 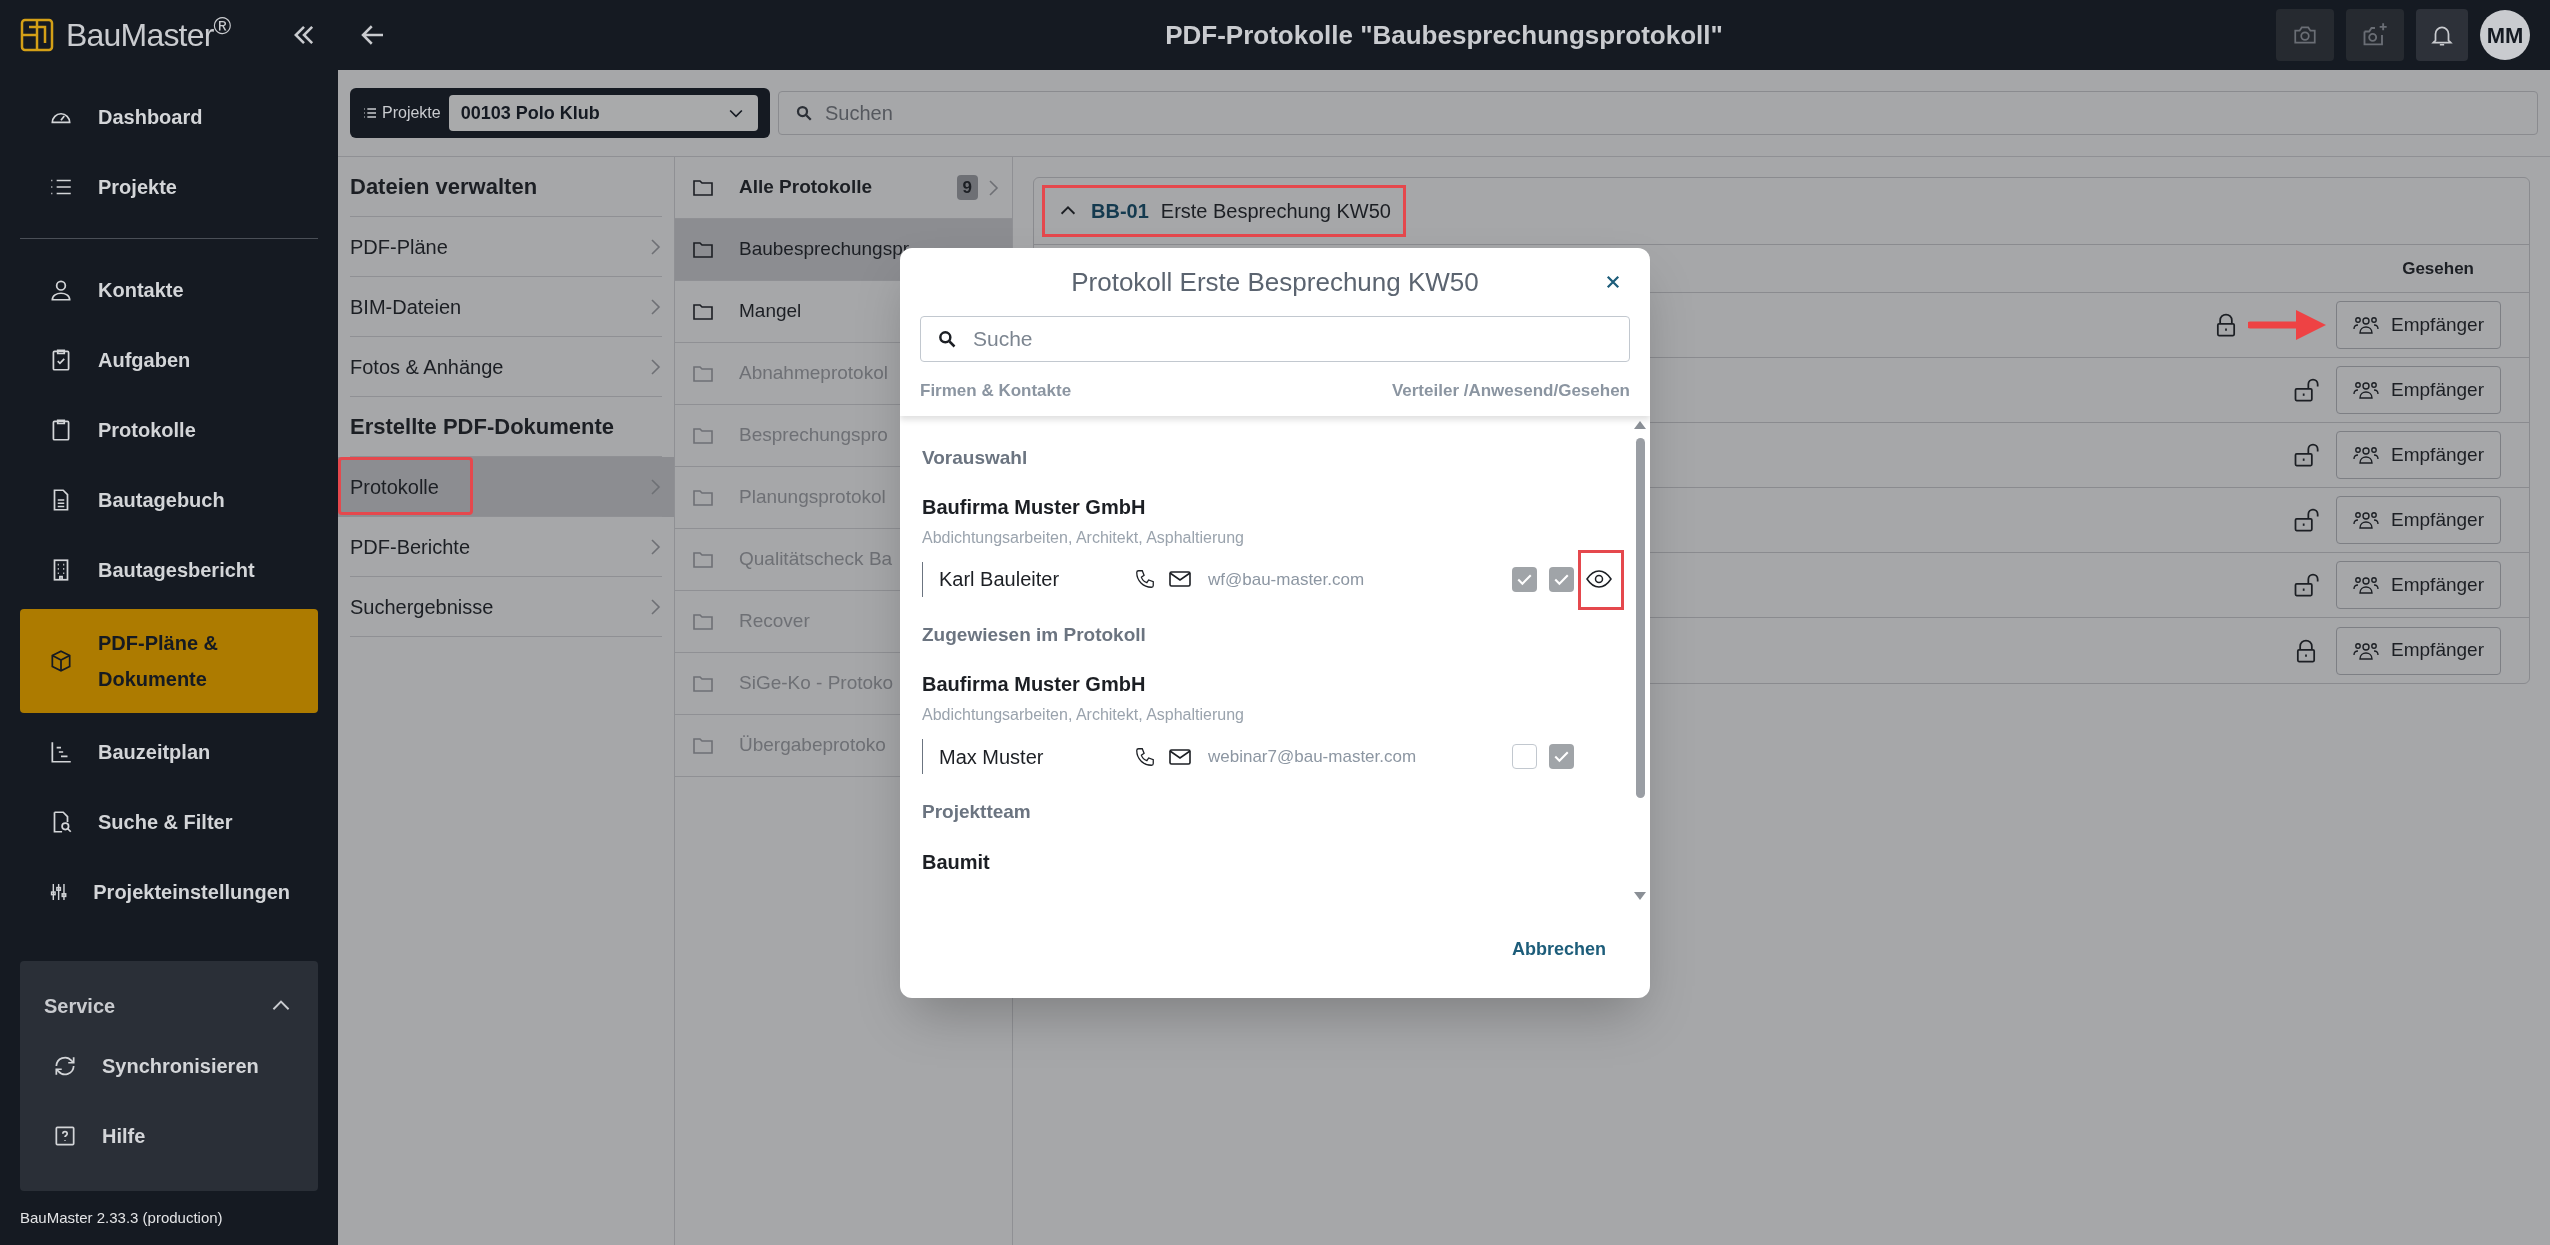 What do you see at coordinates (2438, 268) in the screenshot?
I see `column-header: Gesehen` at bounding box center [2438, 268].